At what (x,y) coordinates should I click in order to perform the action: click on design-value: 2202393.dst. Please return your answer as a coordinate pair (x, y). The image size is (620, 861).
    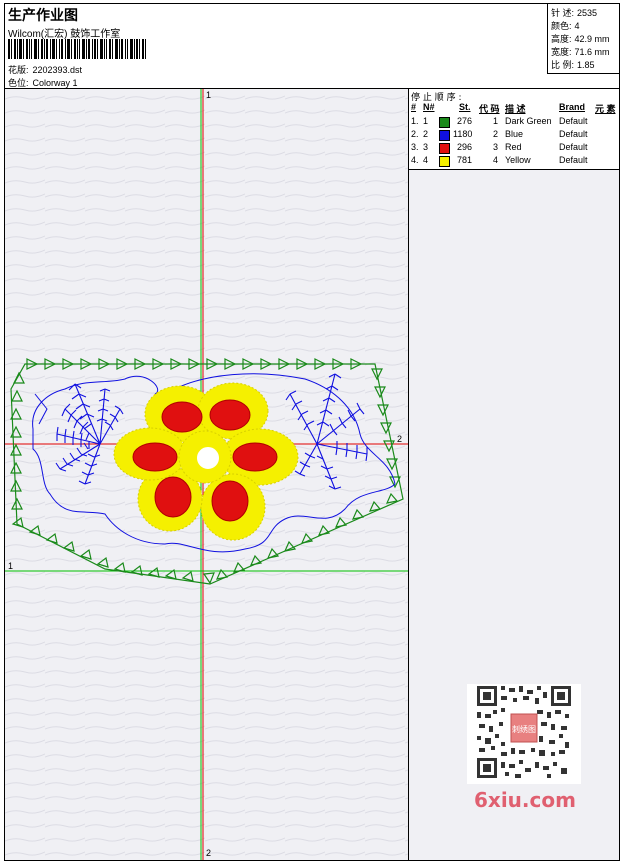
    Looking at the image, I should click on (57, 70).